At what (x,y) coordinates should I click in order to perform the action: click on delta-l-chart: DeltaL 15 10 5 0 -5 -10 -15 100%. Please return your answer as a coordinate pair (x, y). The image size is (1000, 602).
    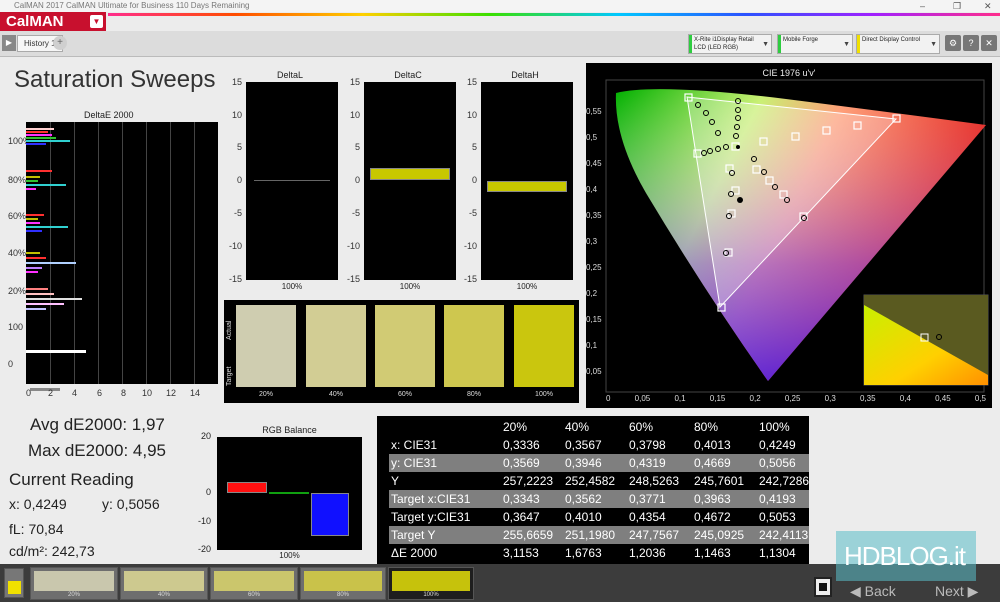
    Looking at the image, I should click on (286, 182).